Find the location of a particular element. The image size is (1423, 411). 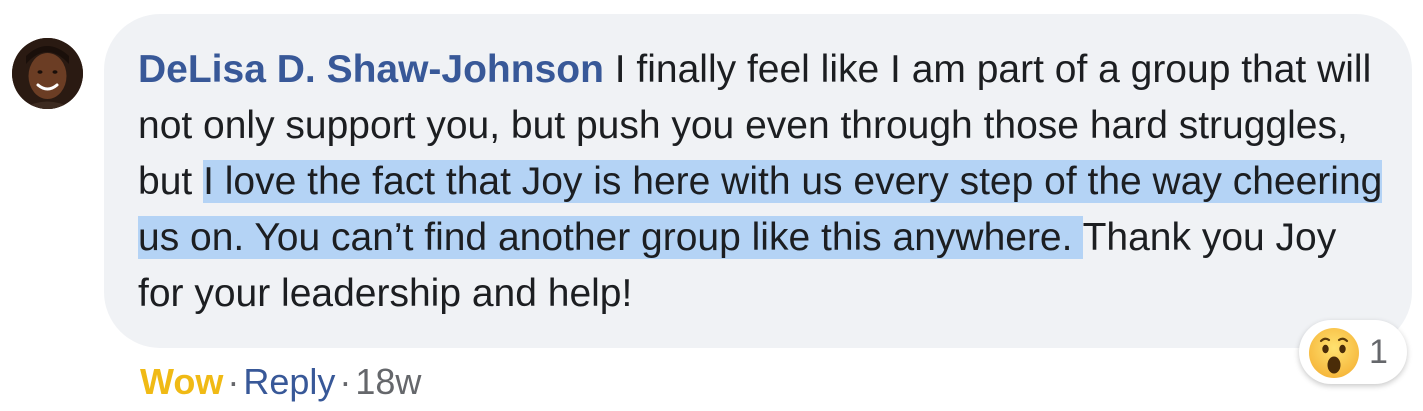

wow-emoji-icon is located at coordinates (1334, 353).